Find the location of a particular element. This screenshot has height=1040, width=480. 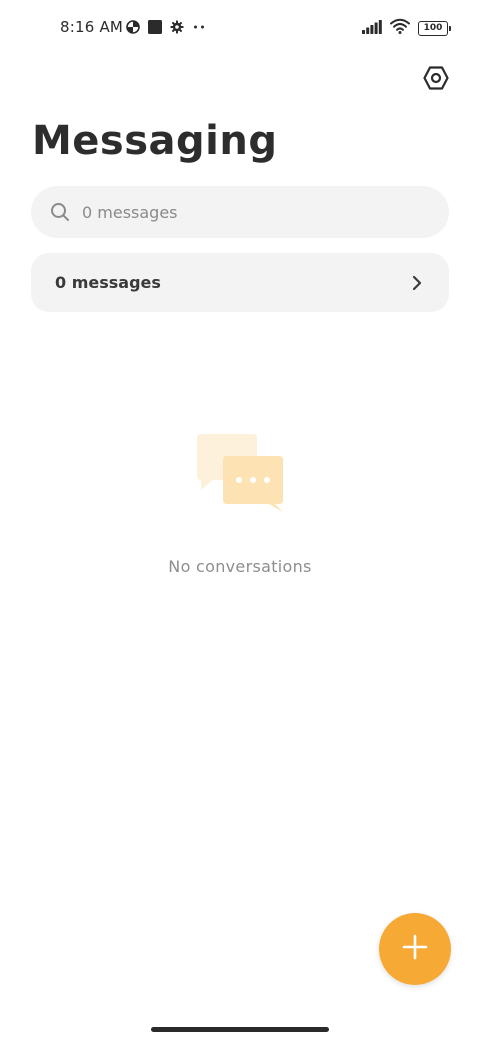

status-system-icons: 100 is located at coordinates (406, 28).